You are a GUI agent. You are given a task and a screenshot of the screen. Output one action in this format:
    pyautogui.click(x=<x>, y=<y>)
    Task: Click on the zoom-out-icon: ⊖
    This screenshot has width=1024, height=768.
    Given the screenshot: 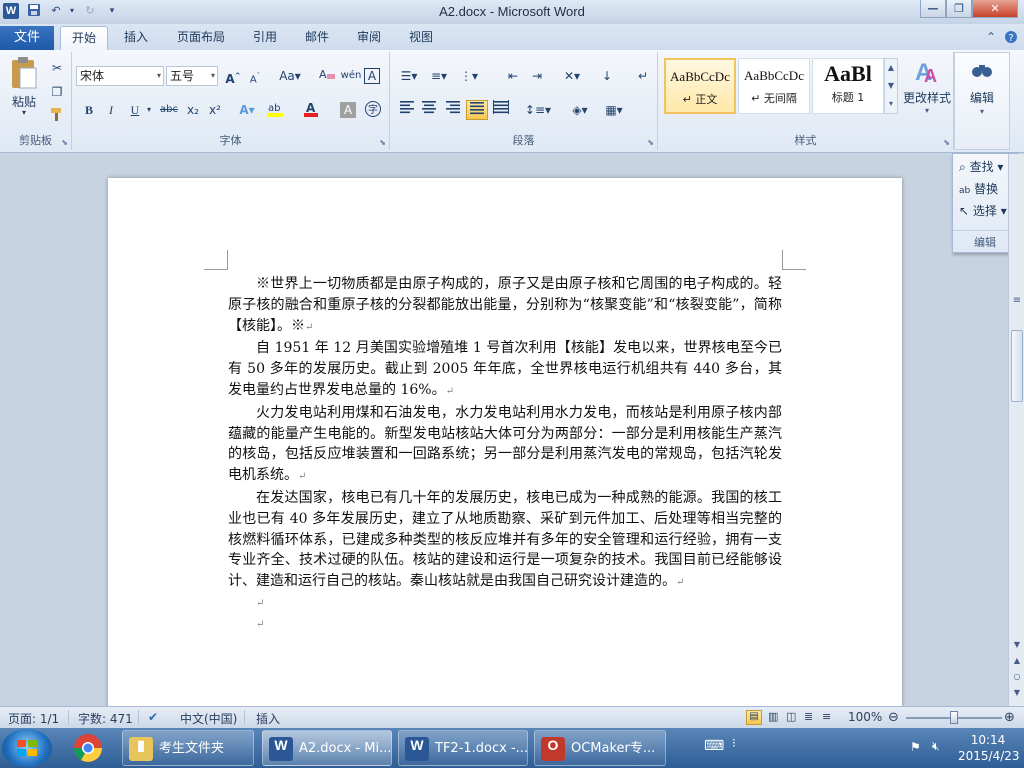 What is the action you would take?
    pyautogui.click(x=893, y=717)
    